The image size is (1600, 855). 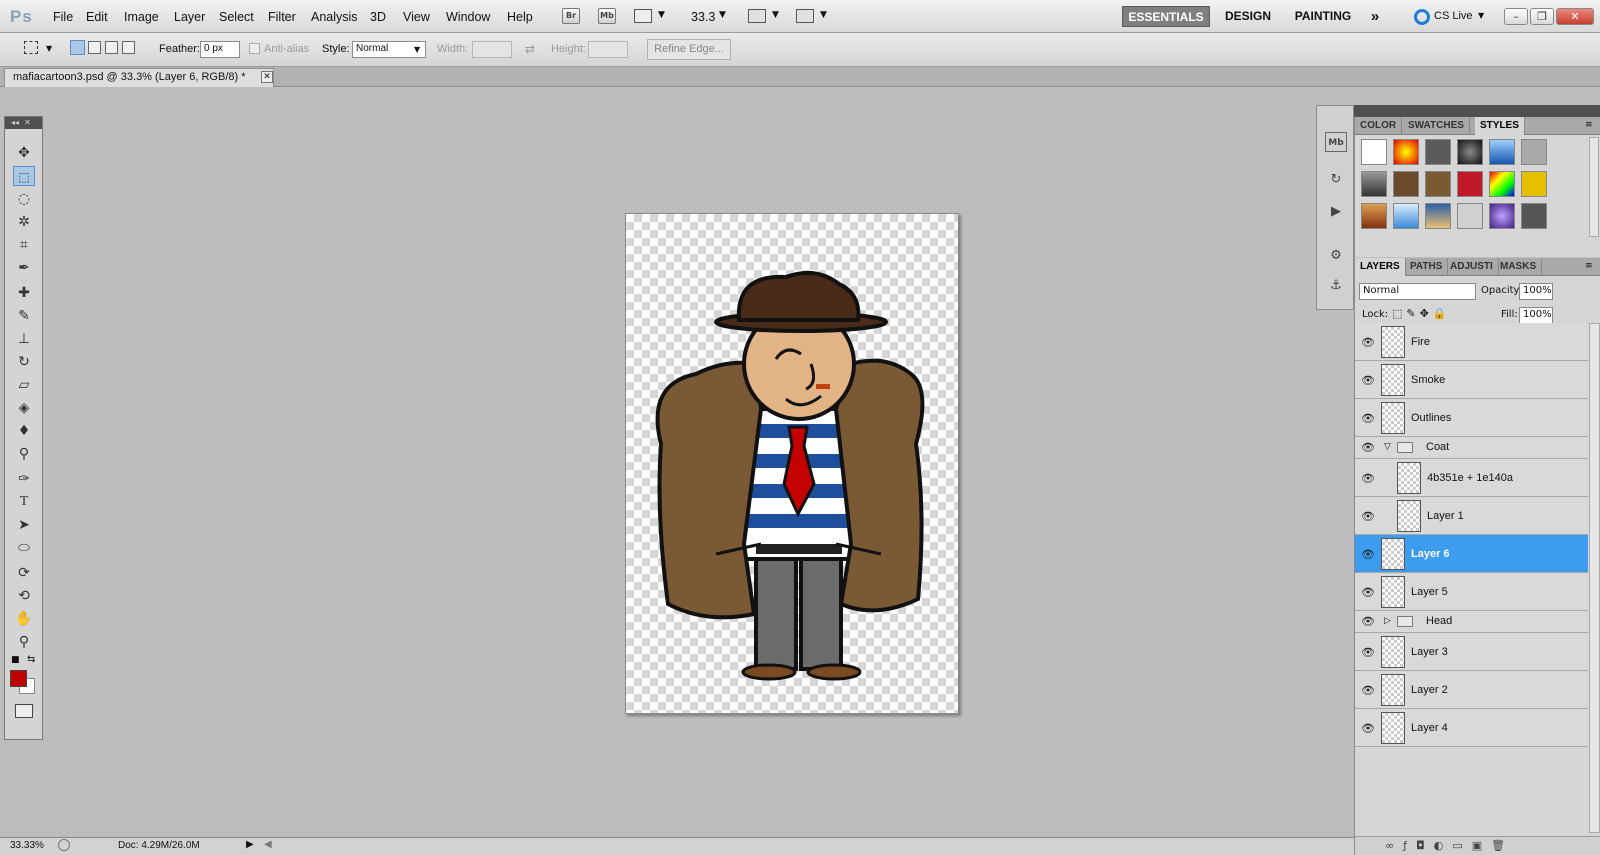 I want to click on more-workspaces-button: », so click(x=1375, y=16).